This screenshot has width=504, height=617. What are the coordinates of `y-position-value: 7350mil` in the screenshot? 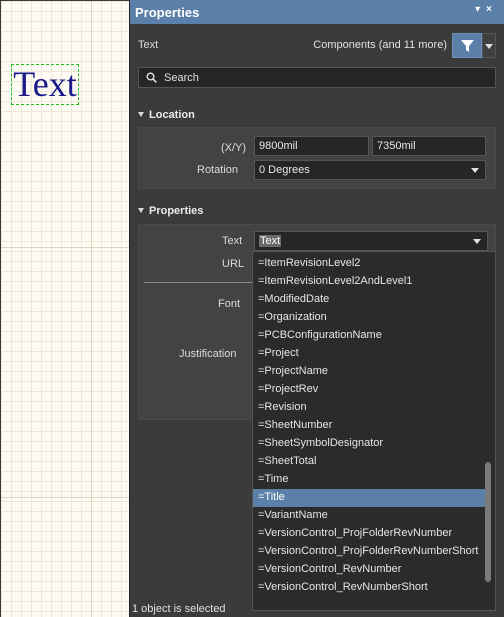 It's located at (396, 146).